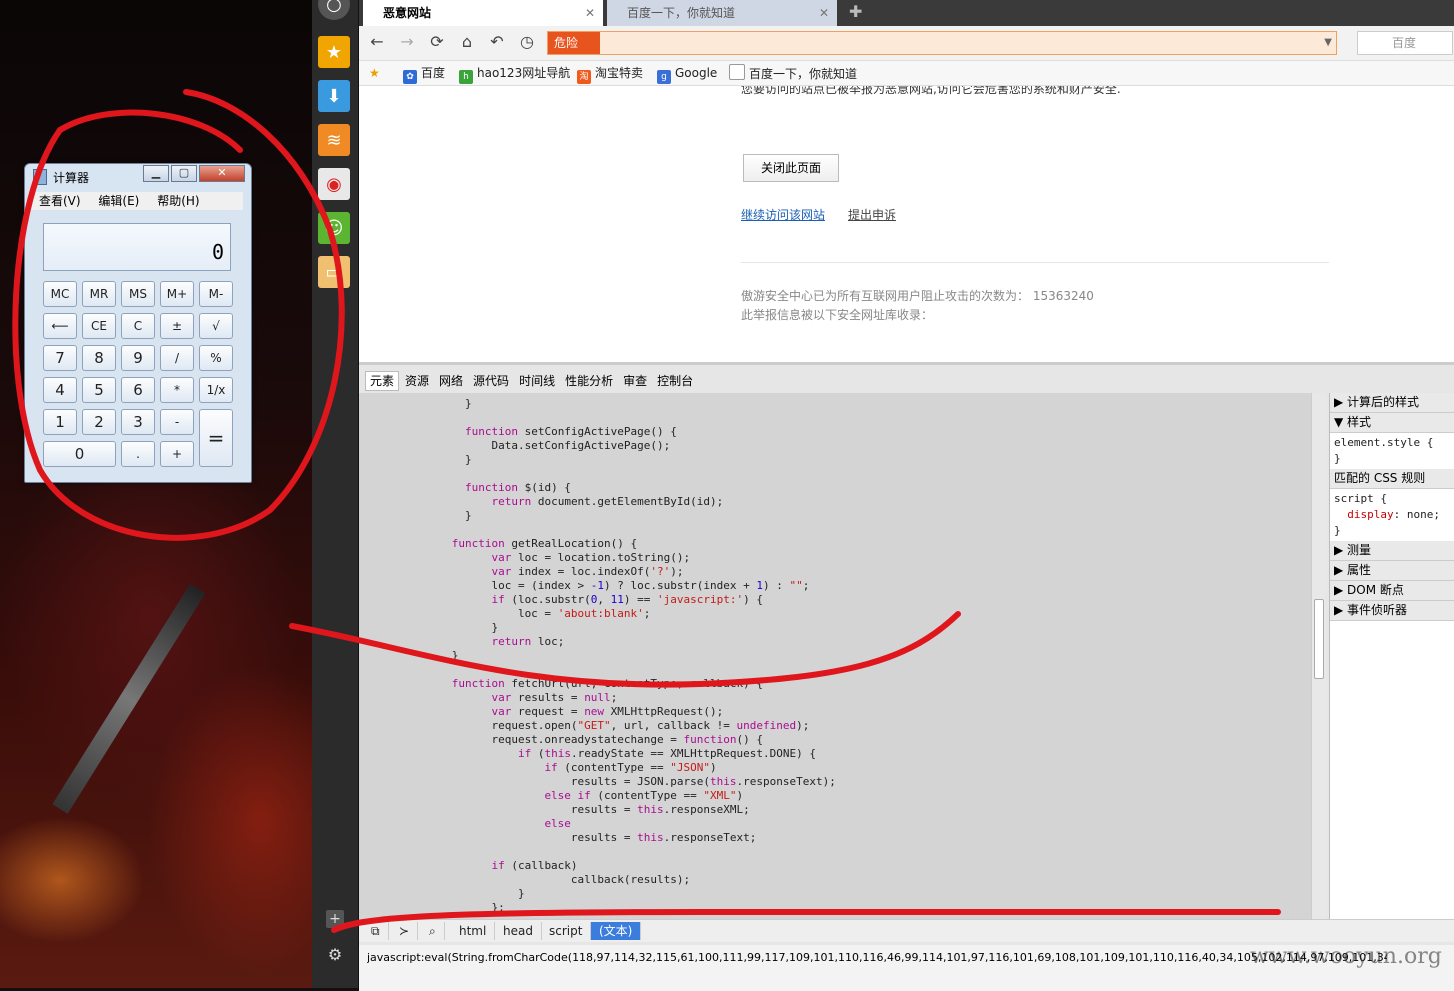 The height and width of the screenshot is (991, 1454). I want to click on circle-annotation, so click(178, 315).